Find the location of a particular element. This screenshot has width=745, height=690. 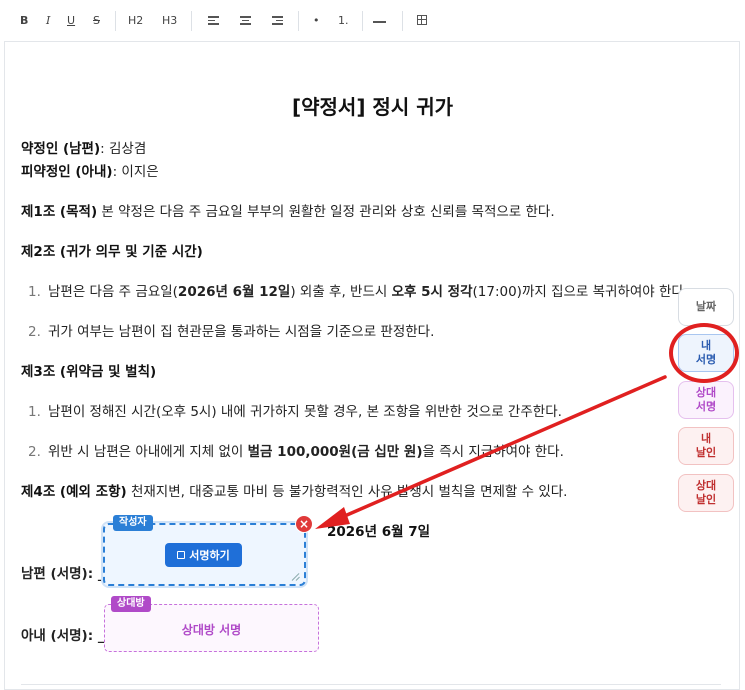

article2-heading: 제2조 (귀가 의무 및 기준 시간) is located at coordinates (112, 252).